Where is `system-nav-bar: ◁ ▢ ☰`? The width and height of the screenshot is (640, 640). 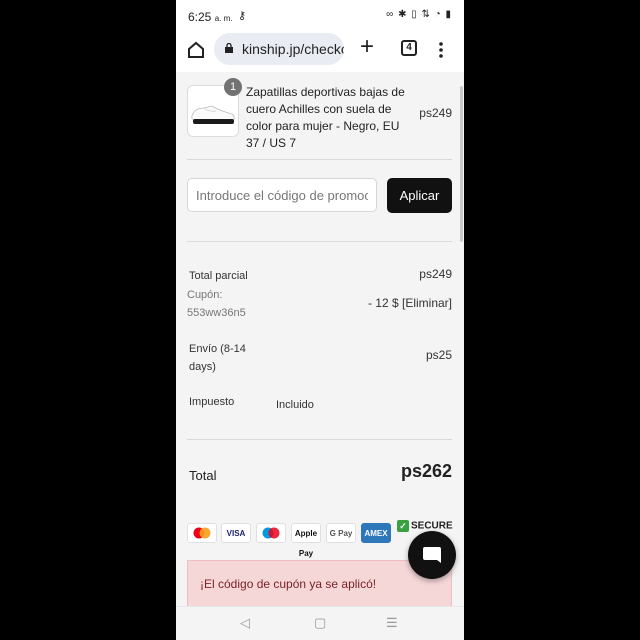
system-nav-bar: ◁ ▢ ☰ is located at coordinates (320, 623).